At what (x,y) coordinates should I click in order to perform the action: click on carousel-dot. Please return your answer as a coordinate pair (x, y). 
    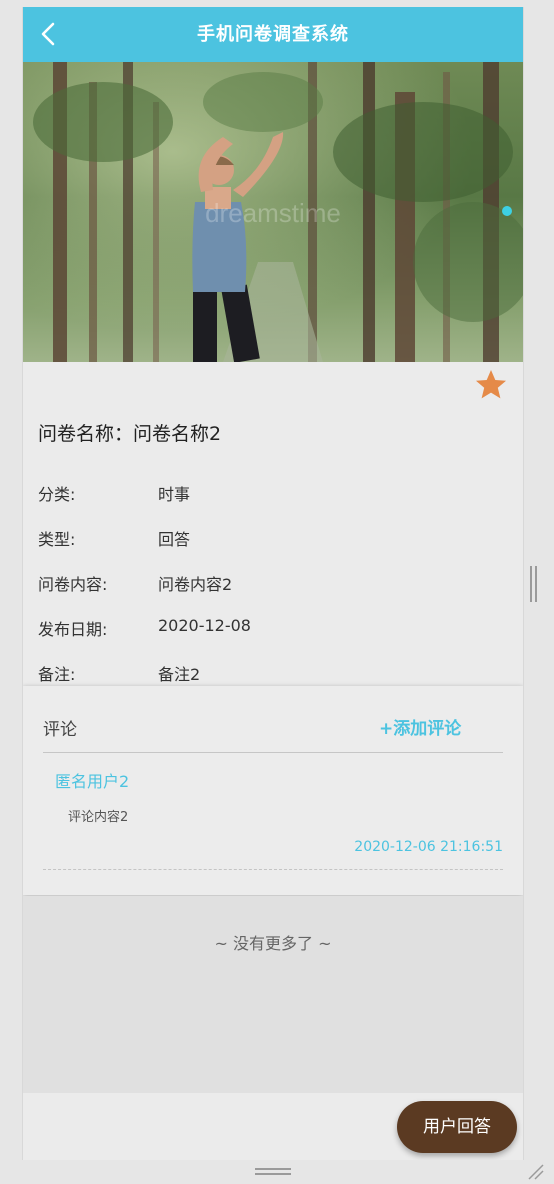
    Looking at the image, I should click on (507, 211).